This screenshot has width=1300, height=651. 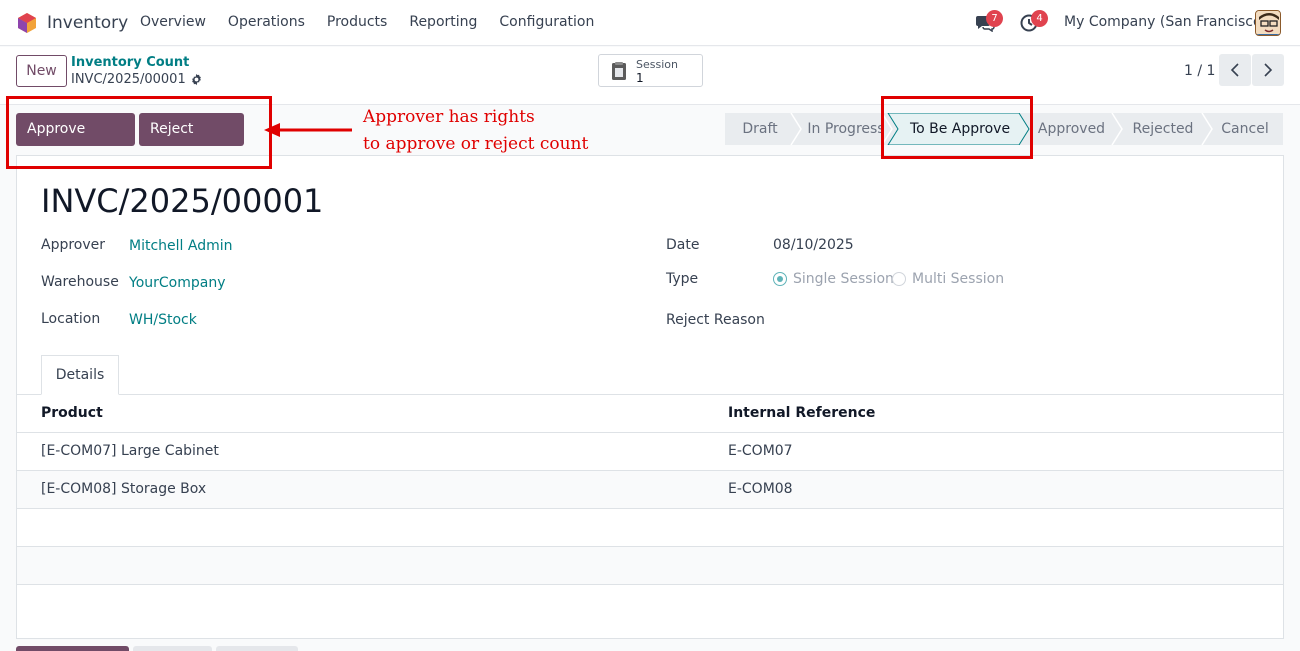 What do you see at coordinates (760, 489) in the screenshot?
I see `internal-reference-cell: E-COM08` at bounding box center [760, 489].